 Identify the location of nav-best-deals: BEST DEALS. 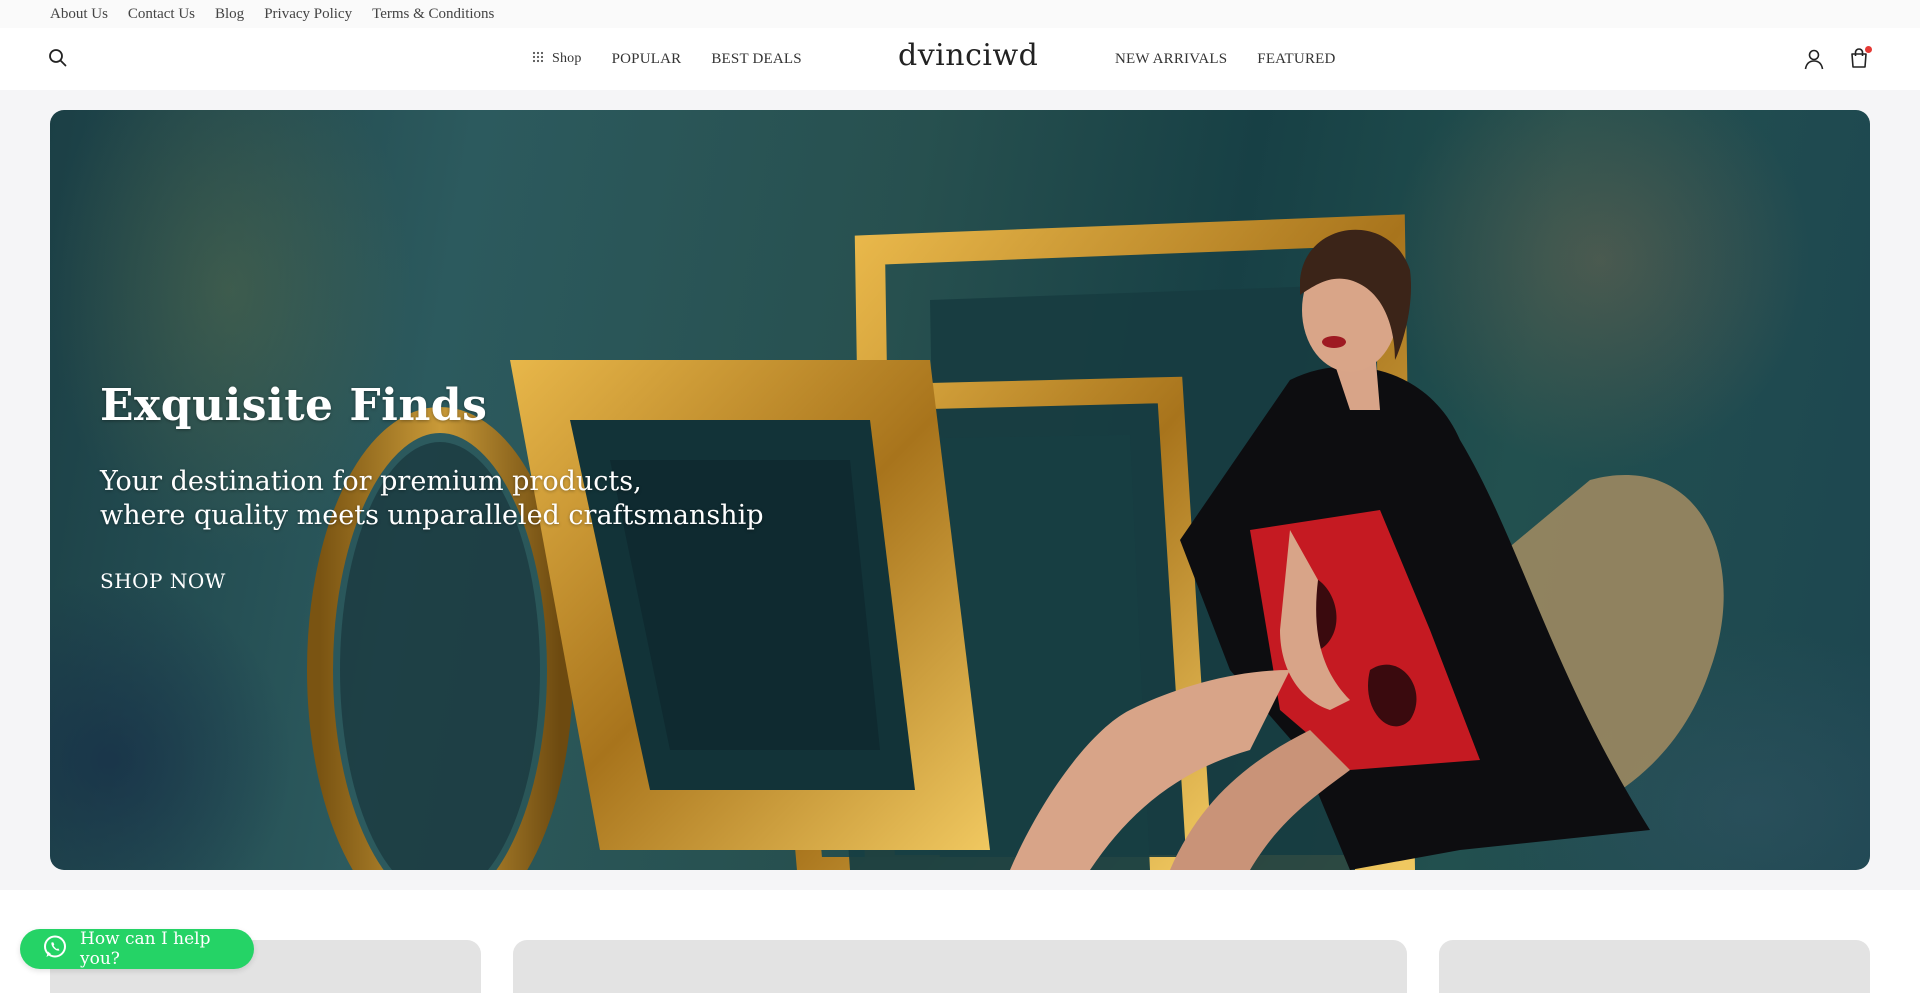
(756, 59).